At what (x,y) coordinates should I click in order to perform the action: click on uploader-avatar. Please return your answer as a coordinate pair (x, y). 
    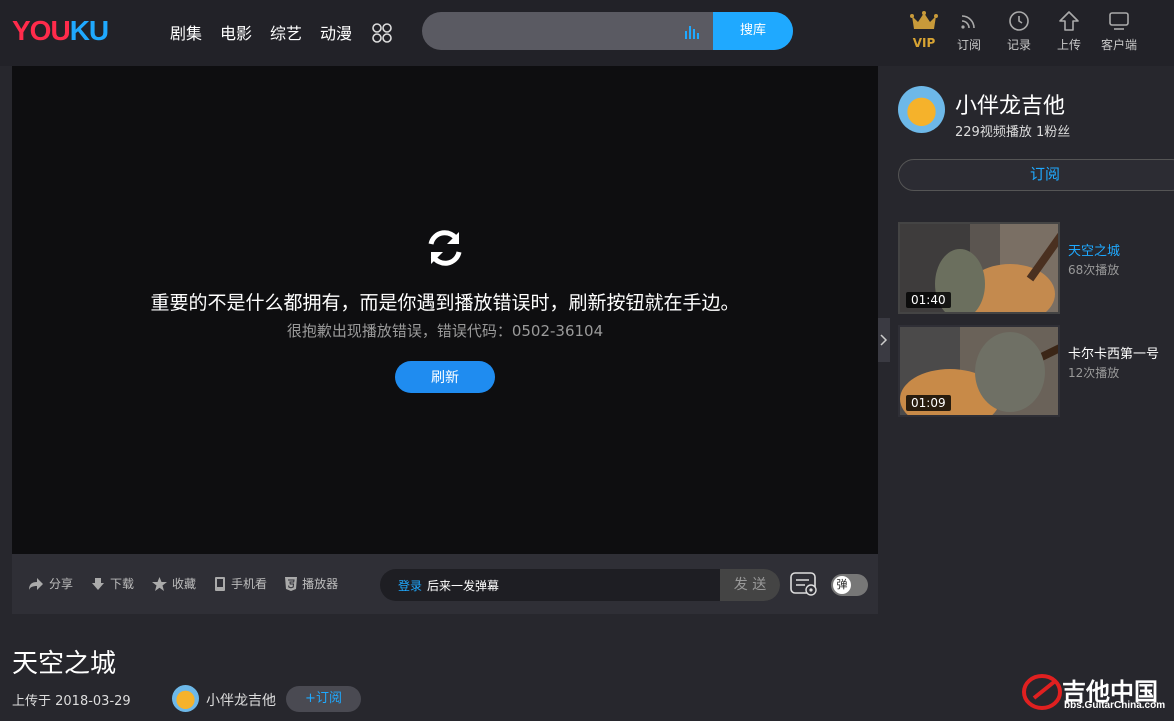
    Looking at the image, I should click on (185, 698).